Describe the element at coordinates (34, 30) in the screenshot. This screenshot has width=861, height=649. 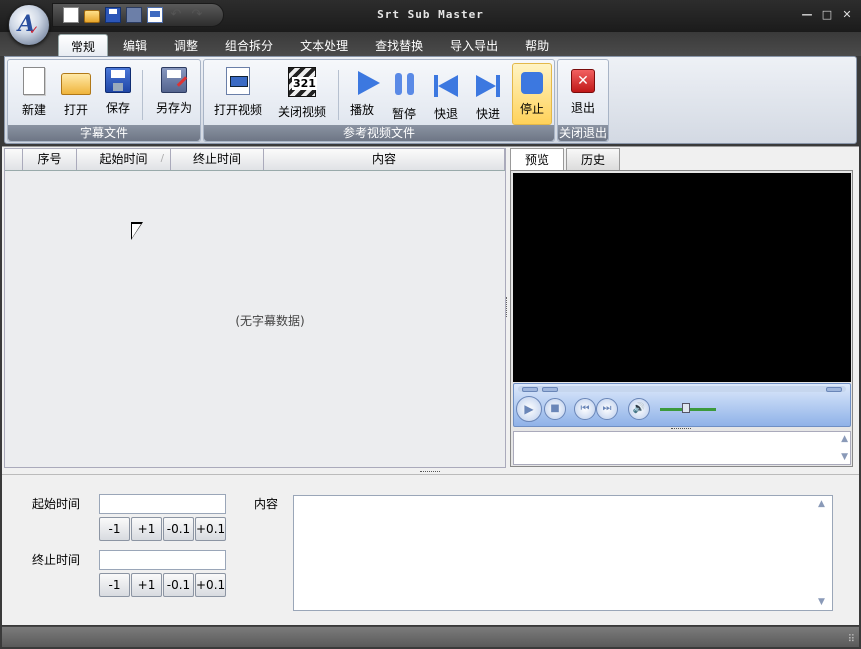
I see `app-logo-mark: ✓` at that location.